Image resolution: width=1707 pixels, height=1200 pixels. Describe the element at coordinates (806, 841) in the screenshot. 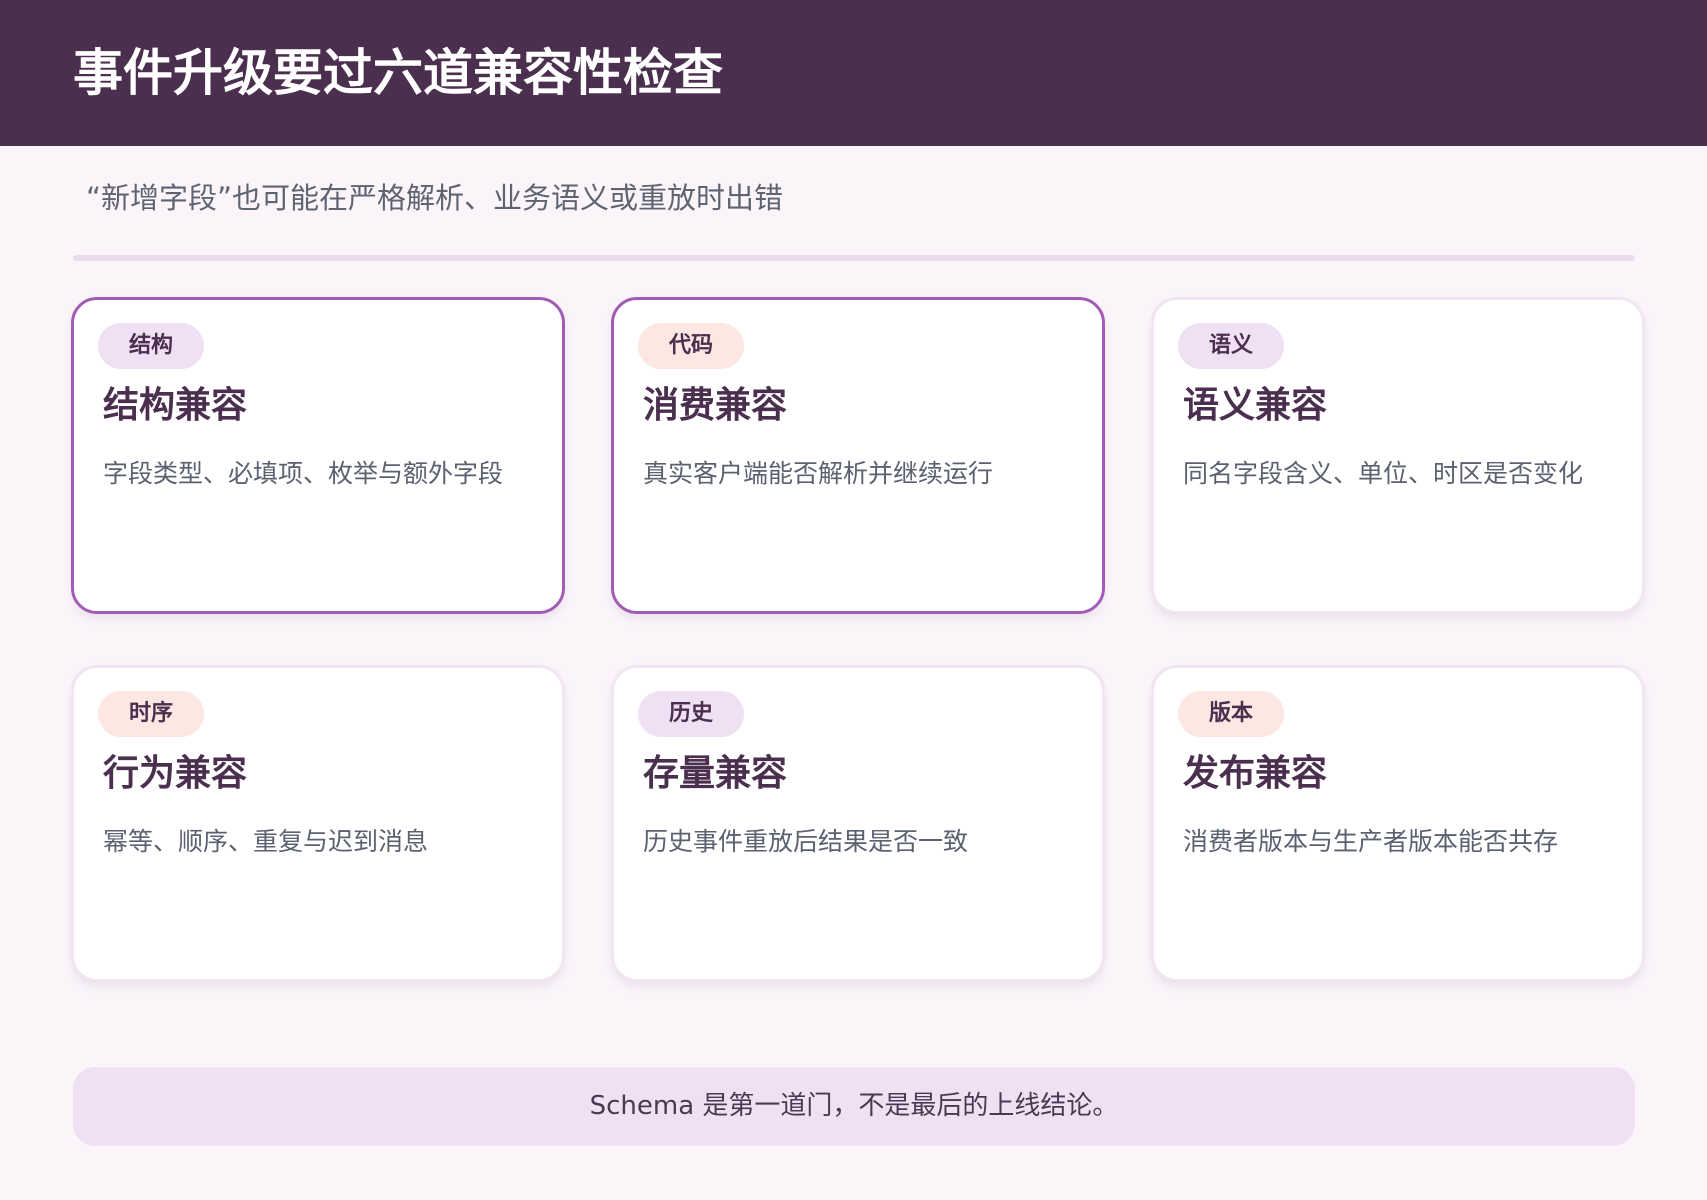

I see `card-description: 历史事件重放后结果是否一致` at that location.